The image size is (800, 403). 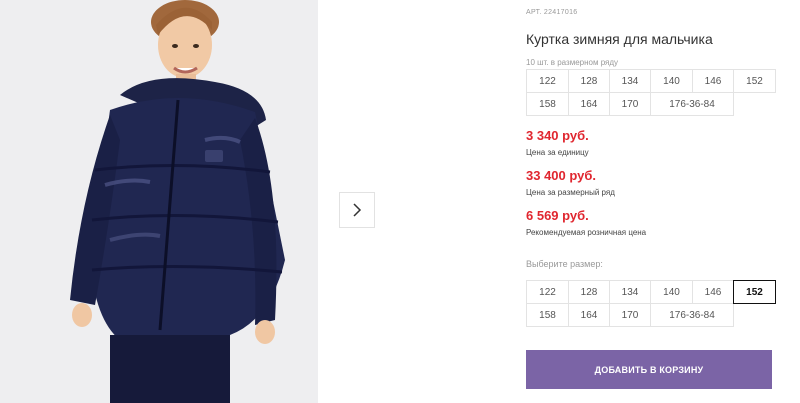 What do you see at coordinates (589, 315) in the screenshot?
I see `size-option: 164` at bounding box center [589, 315].